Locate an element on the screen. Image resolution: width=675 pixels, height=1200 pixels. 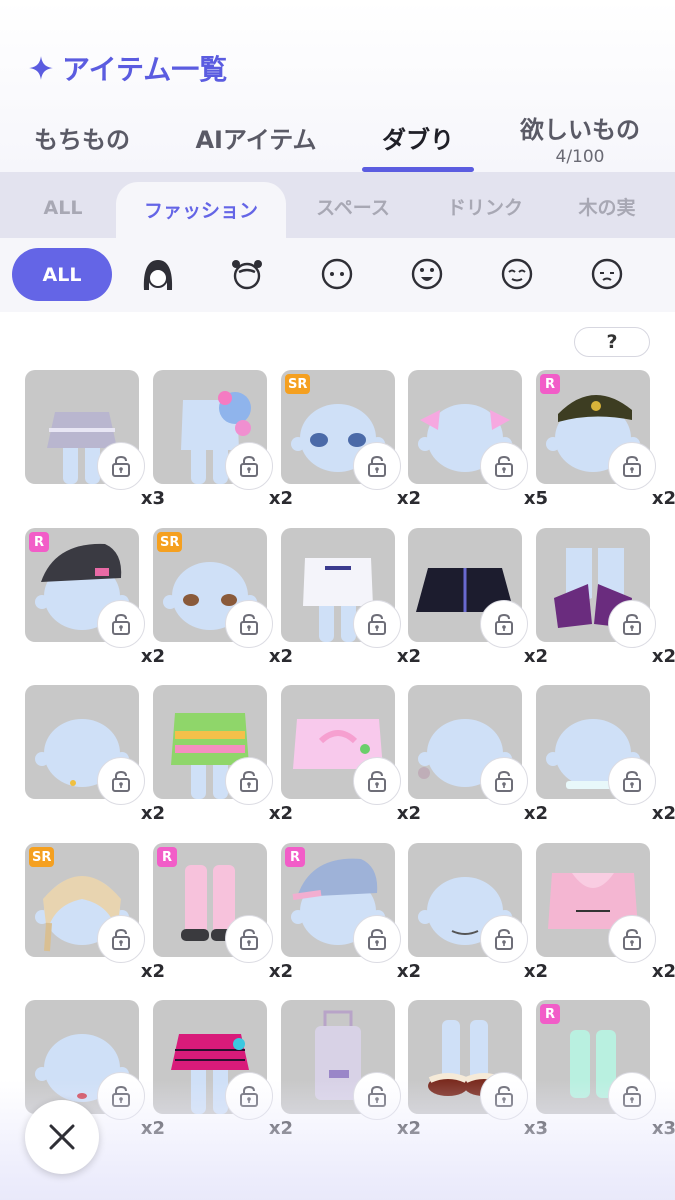
close-icon is located at coordinates (62, 1137).